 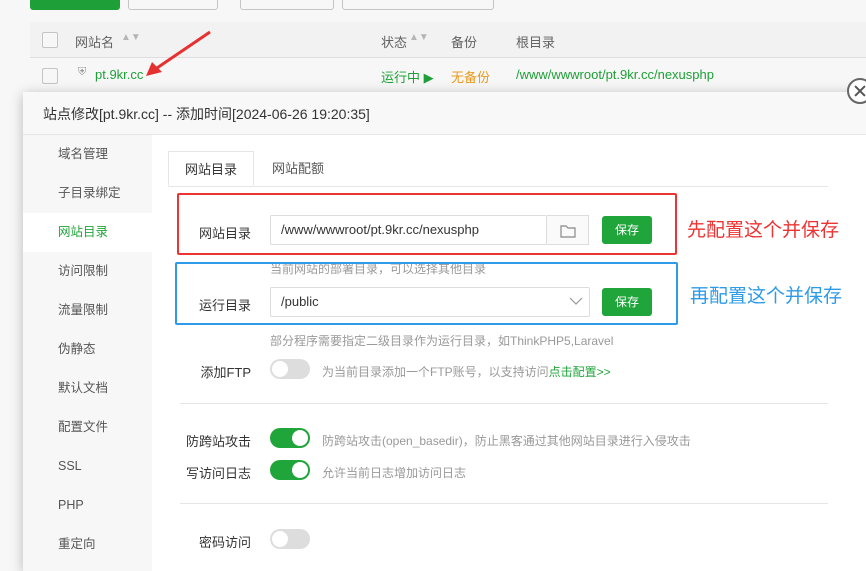 I want to click on tab-bar: 网站目录 网站配额, so click(x=498, y=169).